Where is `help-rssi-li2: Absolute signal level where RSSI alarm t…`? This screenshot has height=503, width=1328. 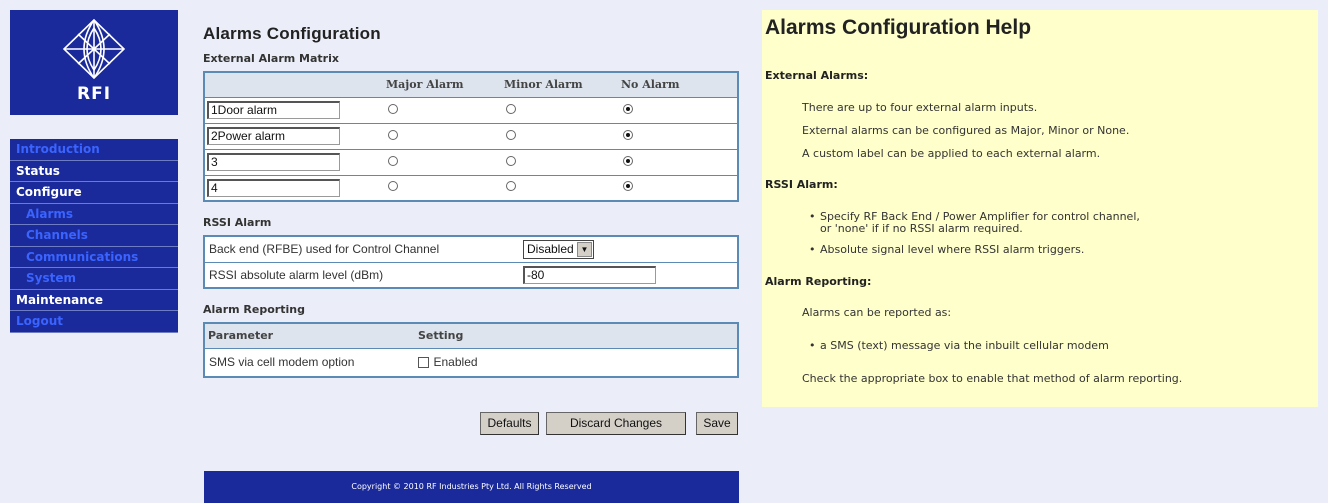 help-rssi-li2: Absolute signal level where RSSI alarm t… is located at coordinates (994, 250).